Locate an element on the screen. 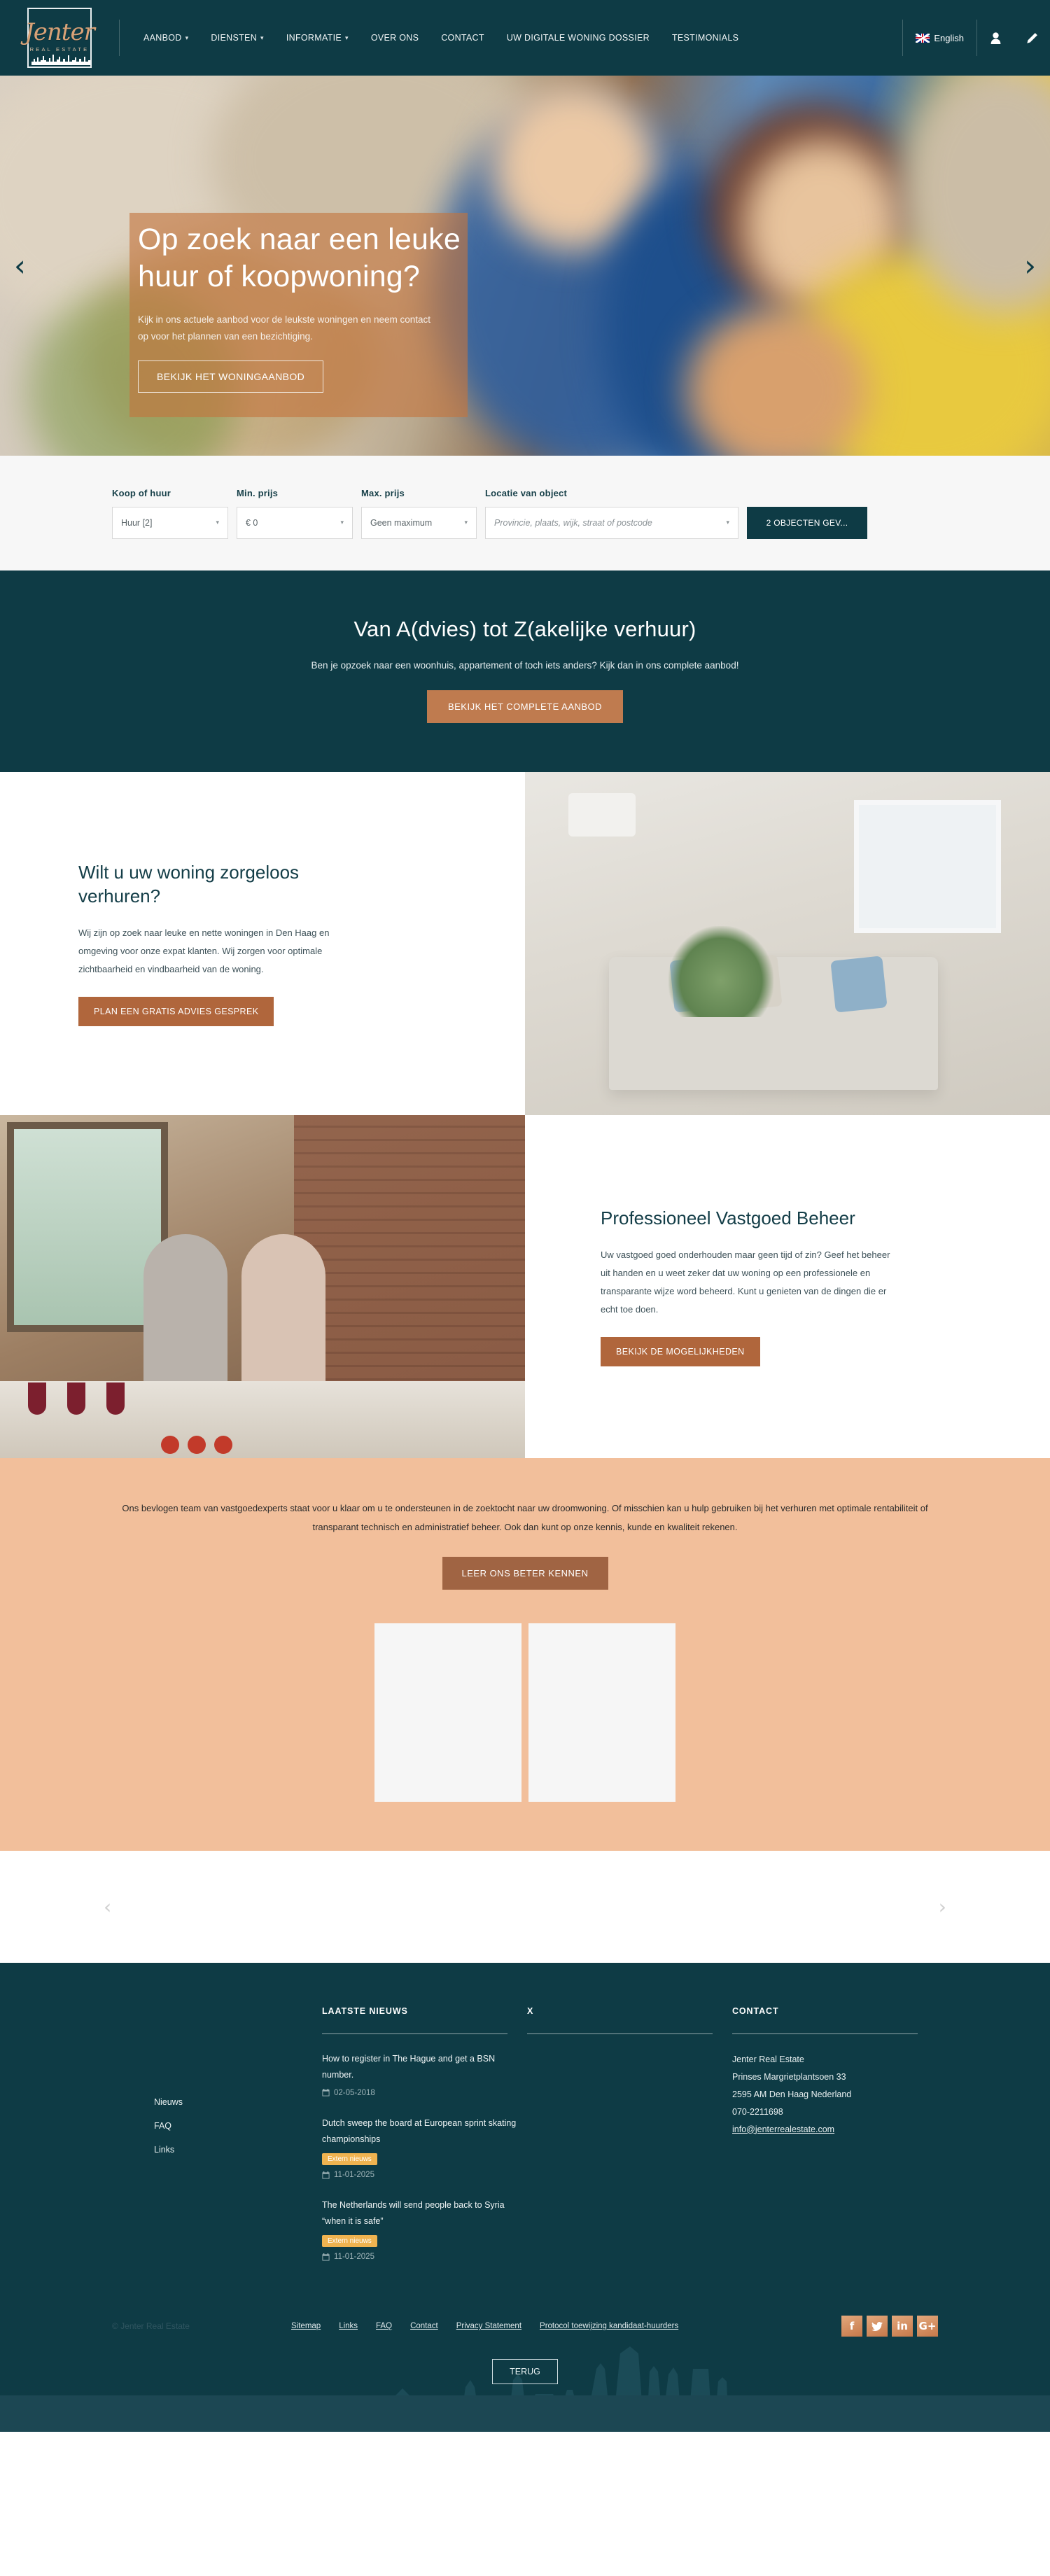 This screenshot has width=1050, height=2576. nav-item-diensten: DIENSTEN ▾ is located at coordinates (237, 38).